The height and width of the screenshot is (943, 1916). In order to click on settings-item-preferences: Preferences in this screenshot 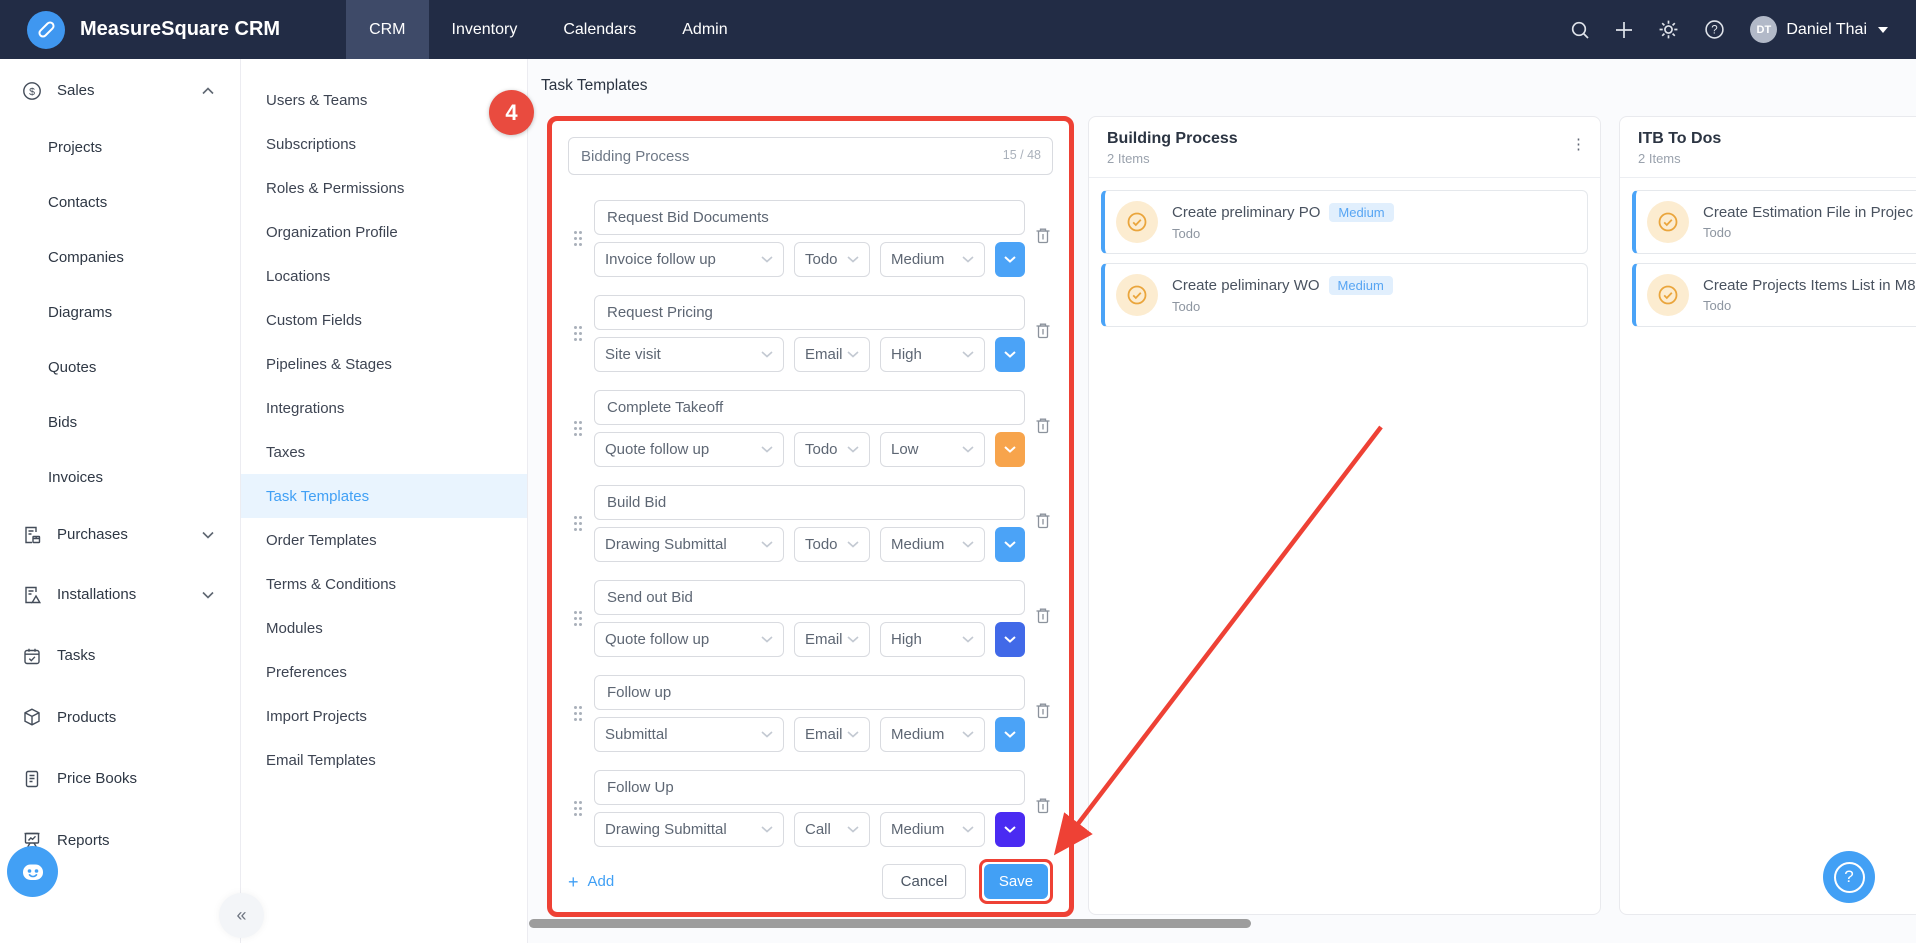, I will do `click(384, 672)`.